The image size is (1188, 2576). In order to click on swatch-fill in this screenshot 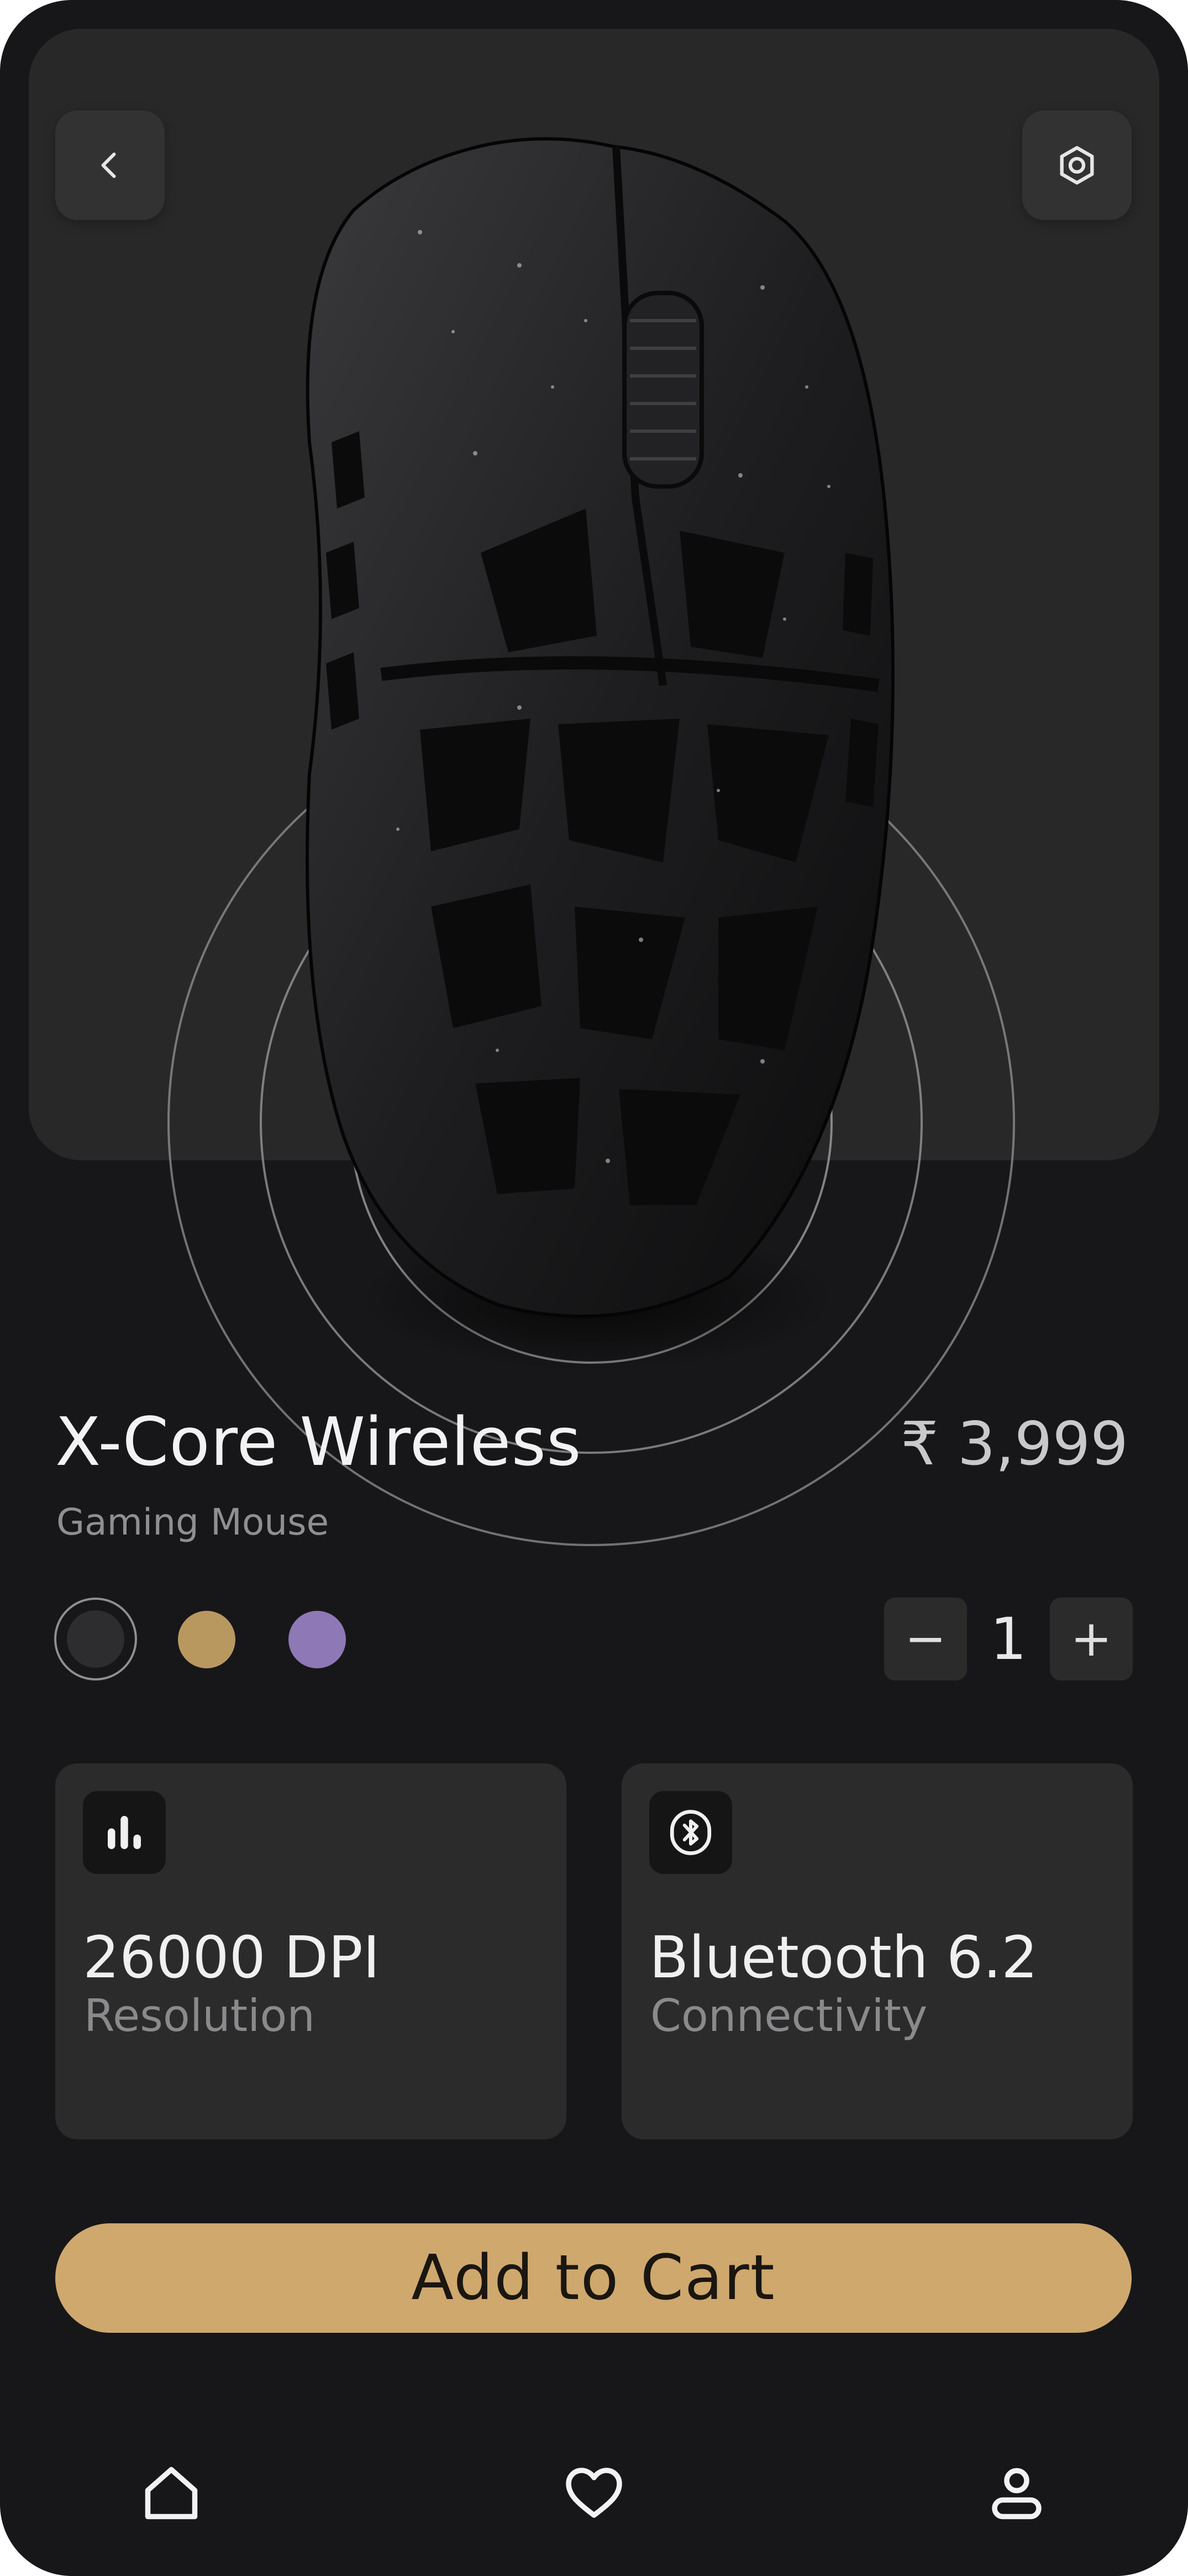, I will do `click(95, 1639)`.